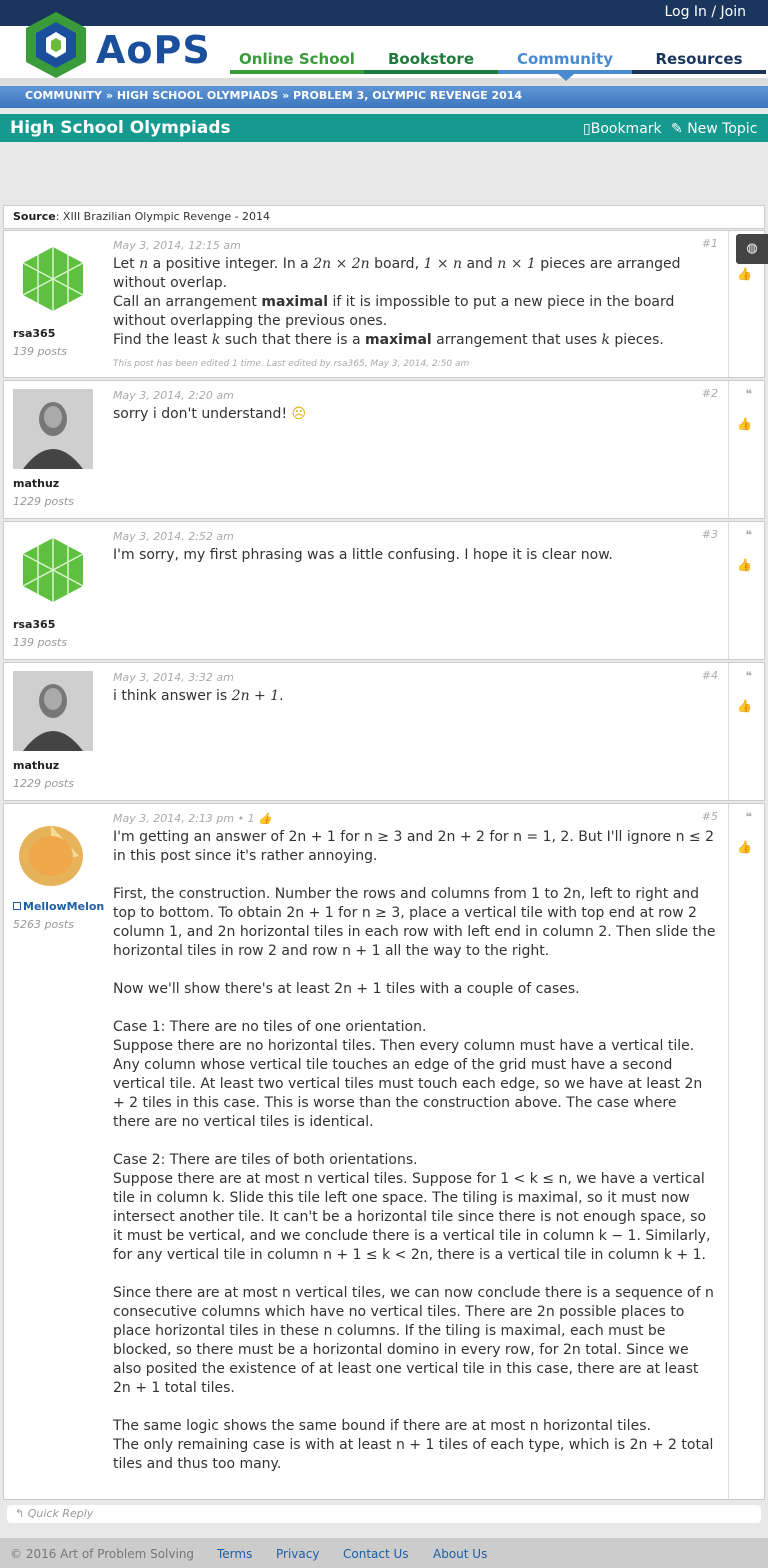 The height and width of the screenshot is (1568, 768). I want to click on nav-resources: Resources, so click(699, 61).